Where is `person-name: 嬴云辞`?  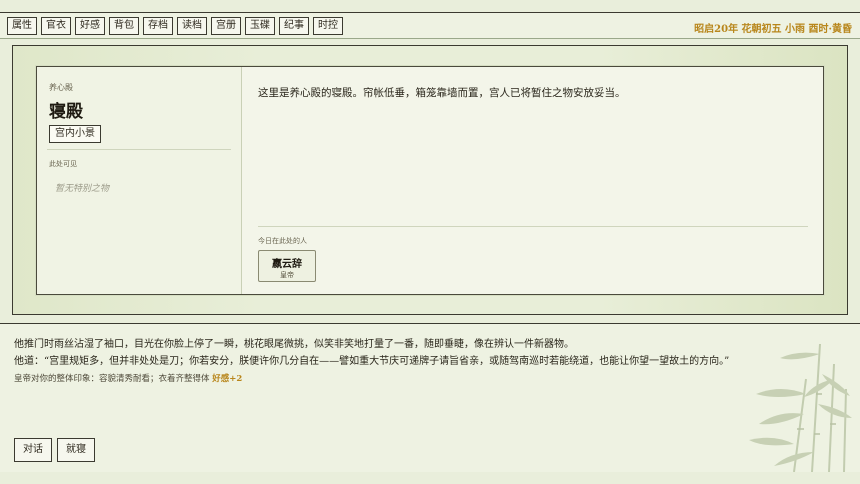 person-name: 嬴云辞 is located at coordinates (287, 264).